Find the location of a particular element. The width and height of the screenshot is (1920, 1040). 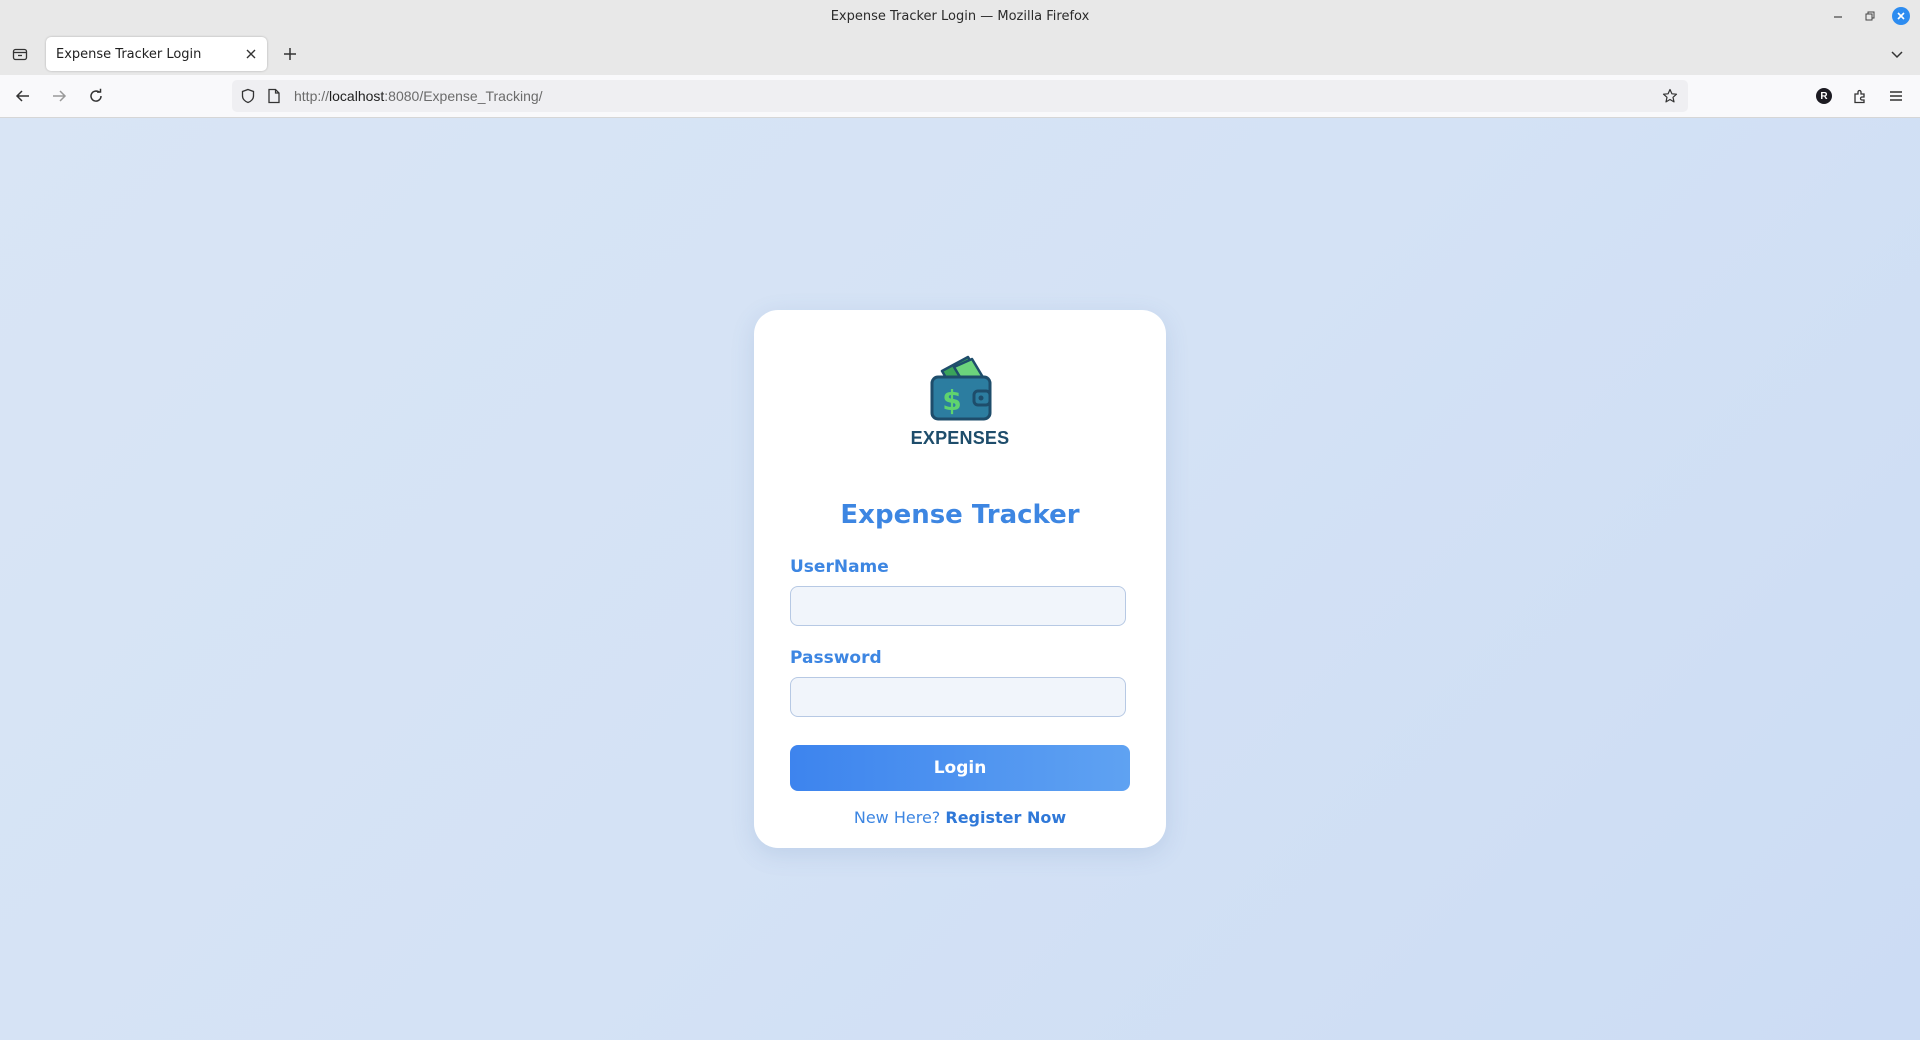

bookmark-star-button is located at coordinates (1670, 96).